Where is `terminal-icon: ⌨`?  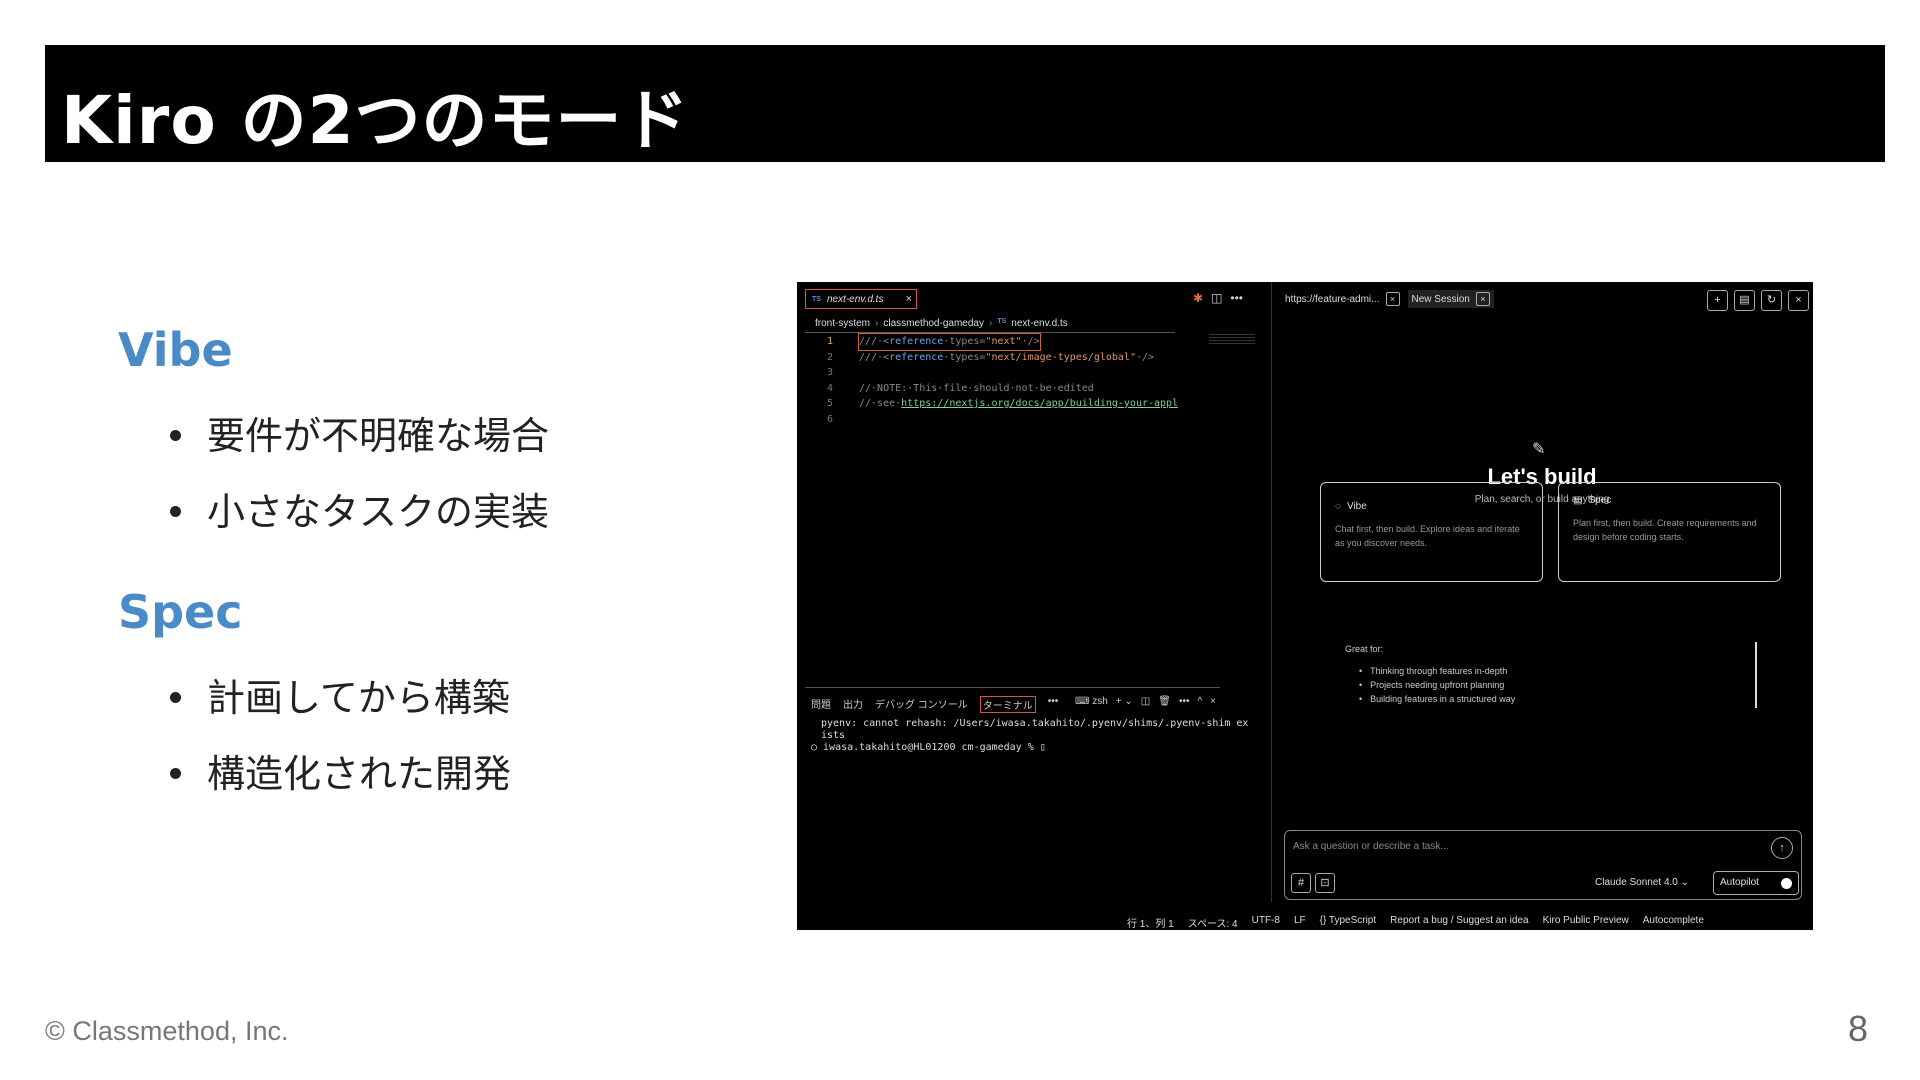
terminal-icon: ⌨ is located at coordinates (1082, 701).